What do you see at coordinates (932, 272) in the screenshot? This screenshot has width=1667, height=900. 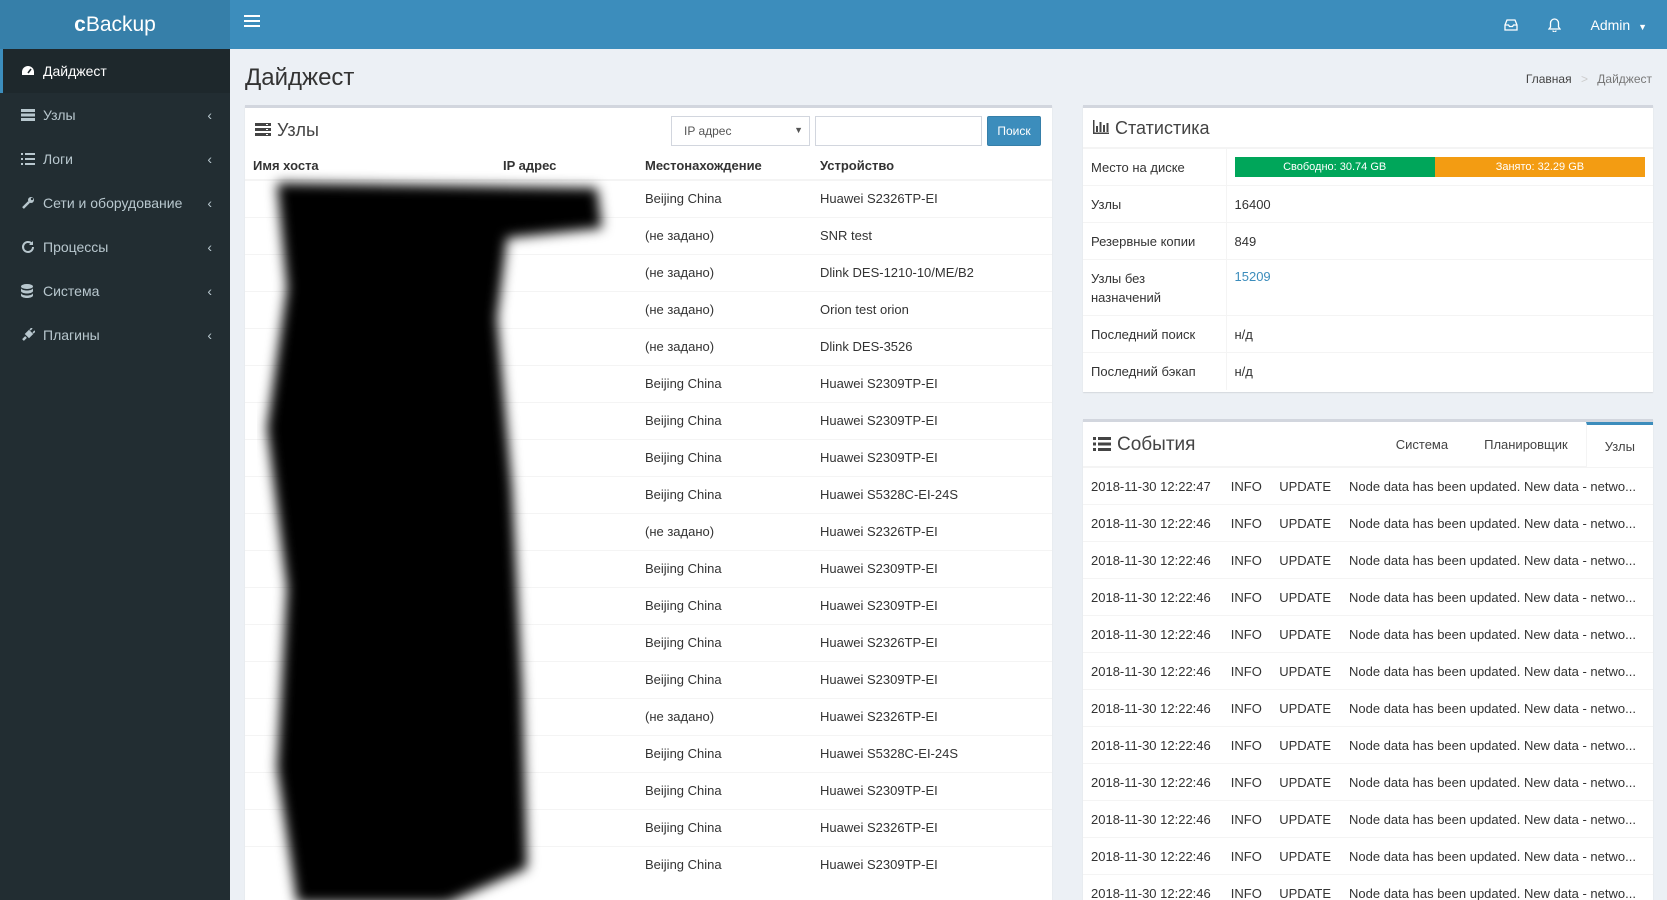 I see `device-cell: Dlink DES-1210-10/ME/B2` at bounding box center [932, 272].